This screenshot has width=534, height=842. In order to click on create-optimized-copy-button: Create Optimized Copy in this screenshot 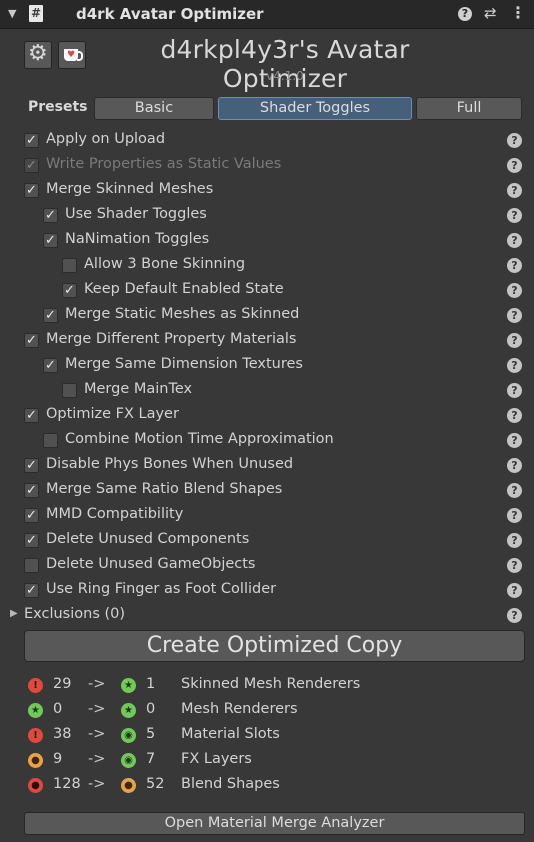, I will do `click(274, 646)`.